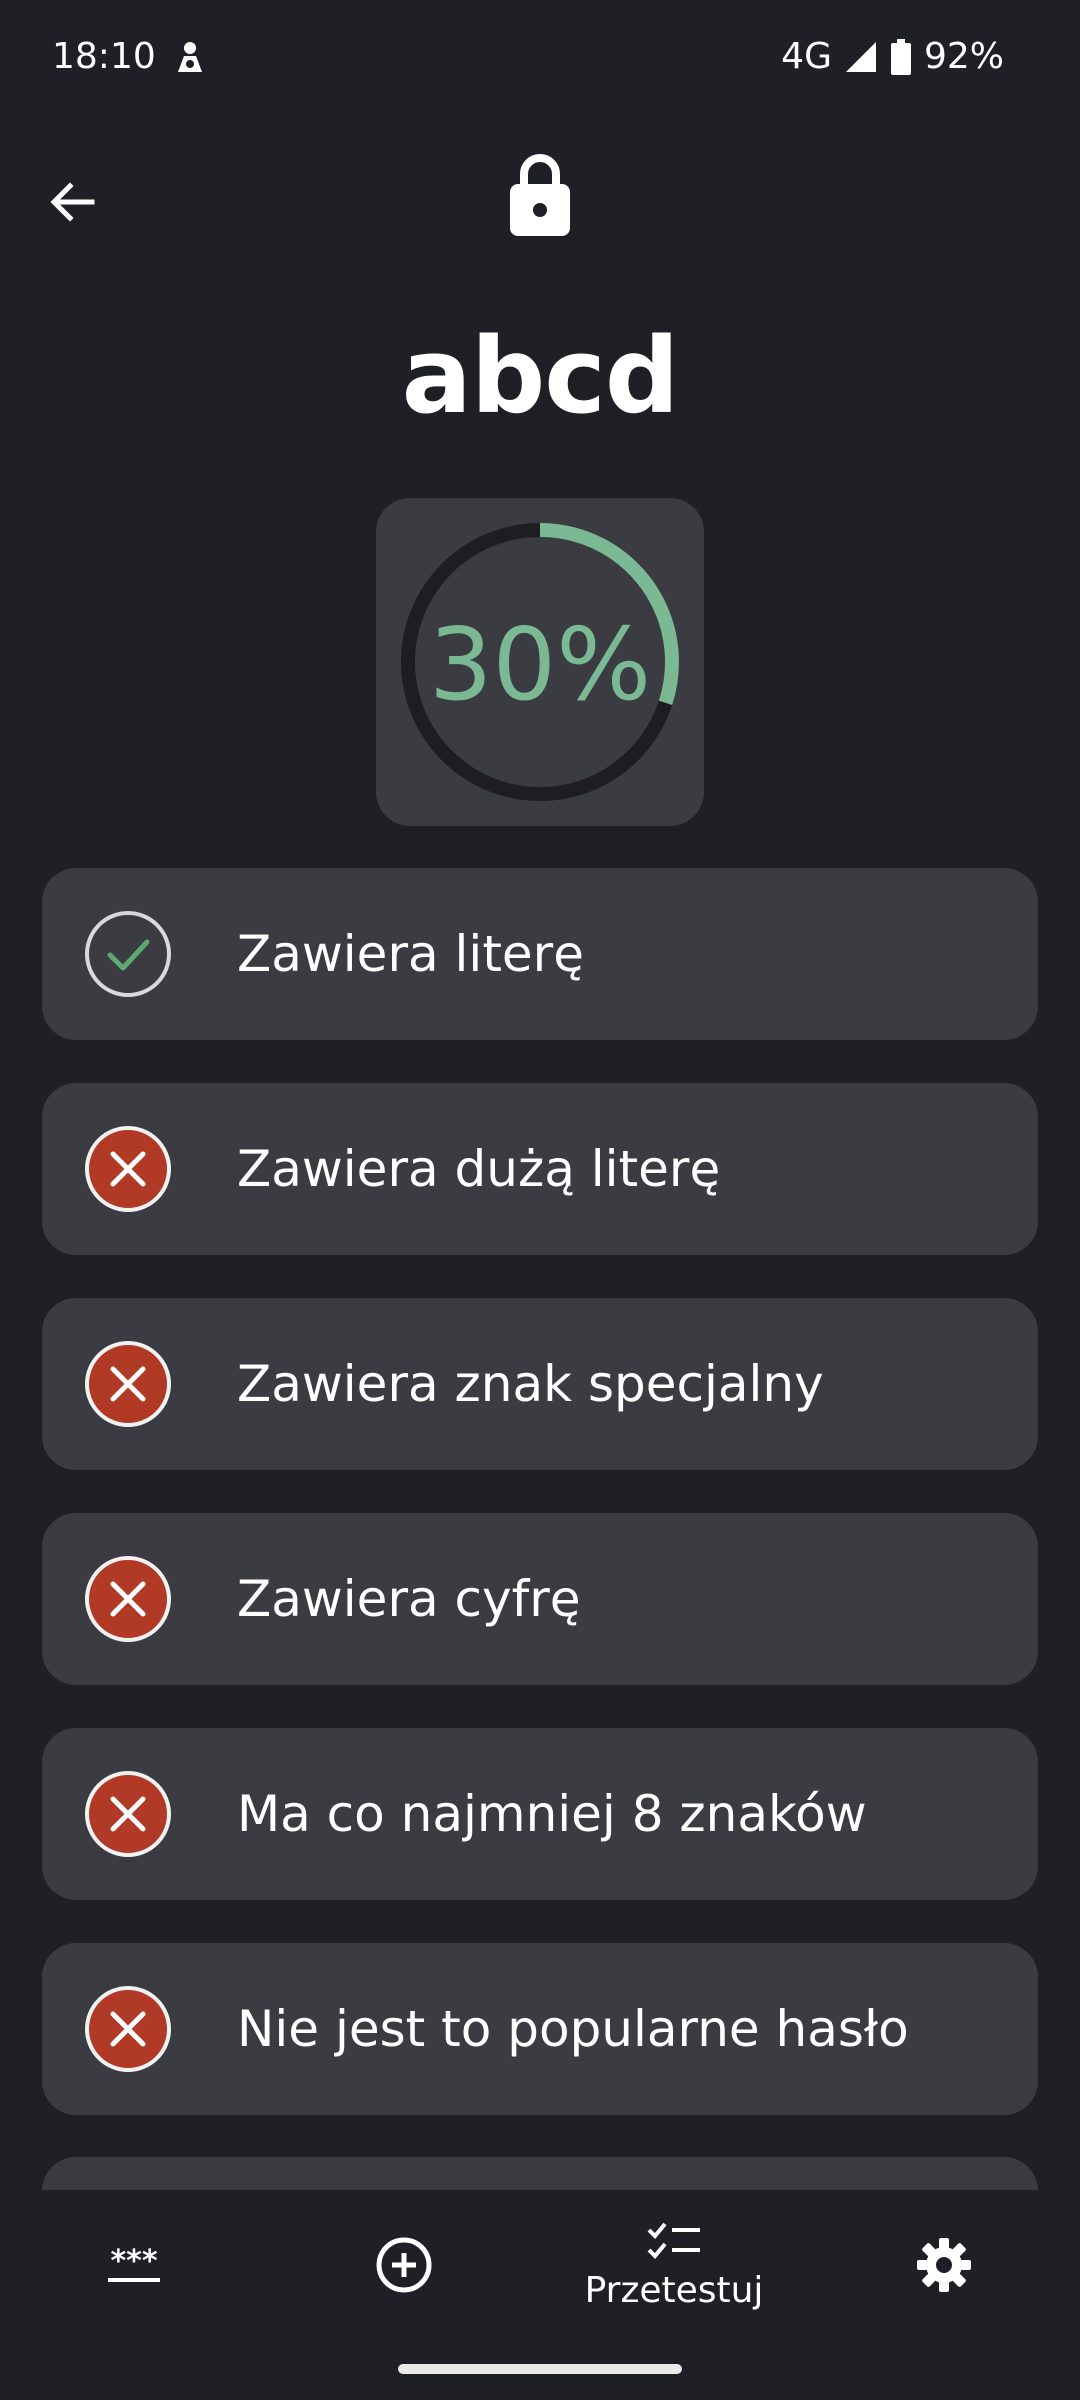 The image size is (1080, 2400). Describe the element at coordinates (900, 56) in the screenshot. I see `battery-icon` at that location.